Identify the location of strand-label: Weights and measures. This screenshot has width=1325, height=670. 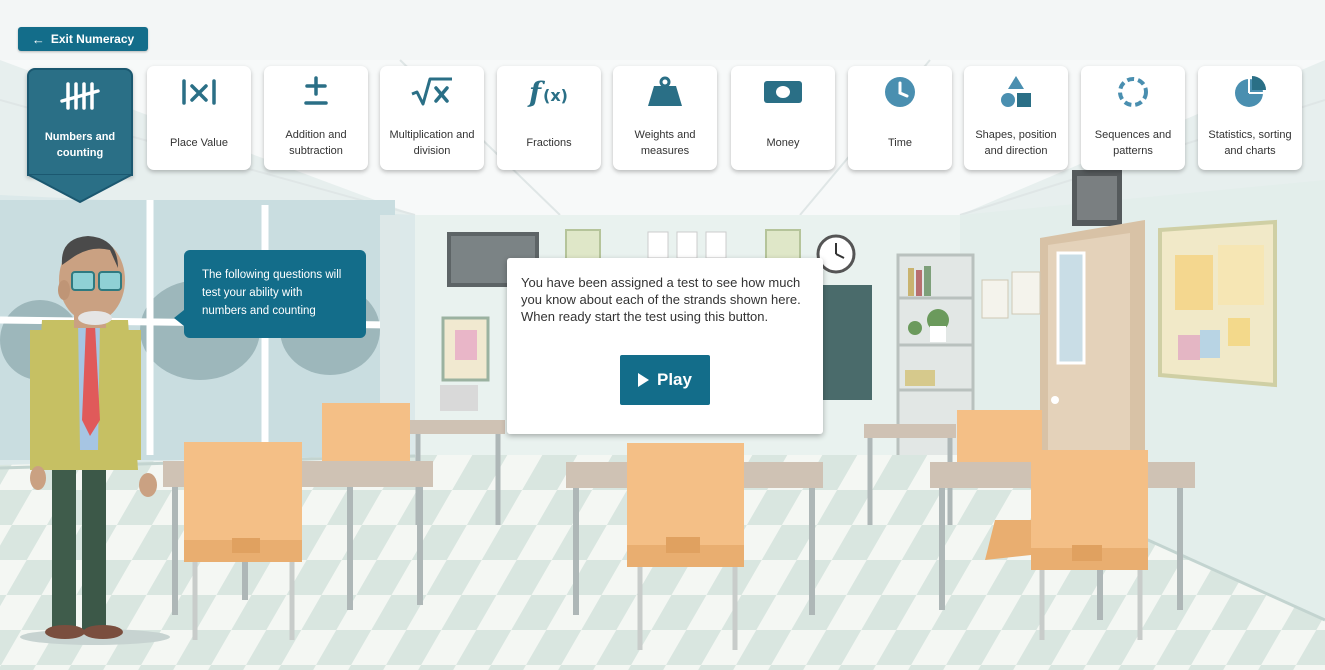
(665, 143).